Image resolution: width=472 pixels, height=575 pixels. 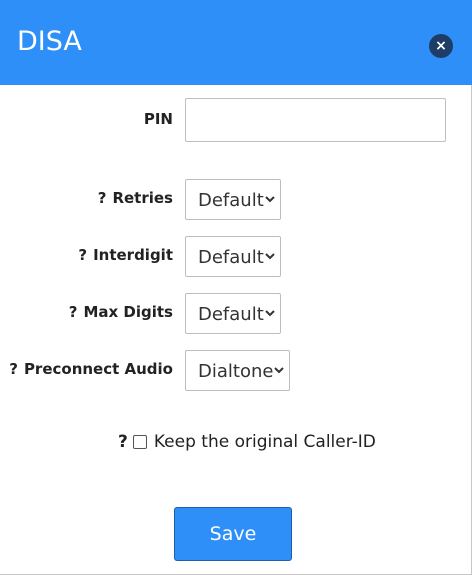 What do you see at coordinates (49, 41) in the screenshot?
I see `dialog-title: DISA` at bounding box center [49, 41].